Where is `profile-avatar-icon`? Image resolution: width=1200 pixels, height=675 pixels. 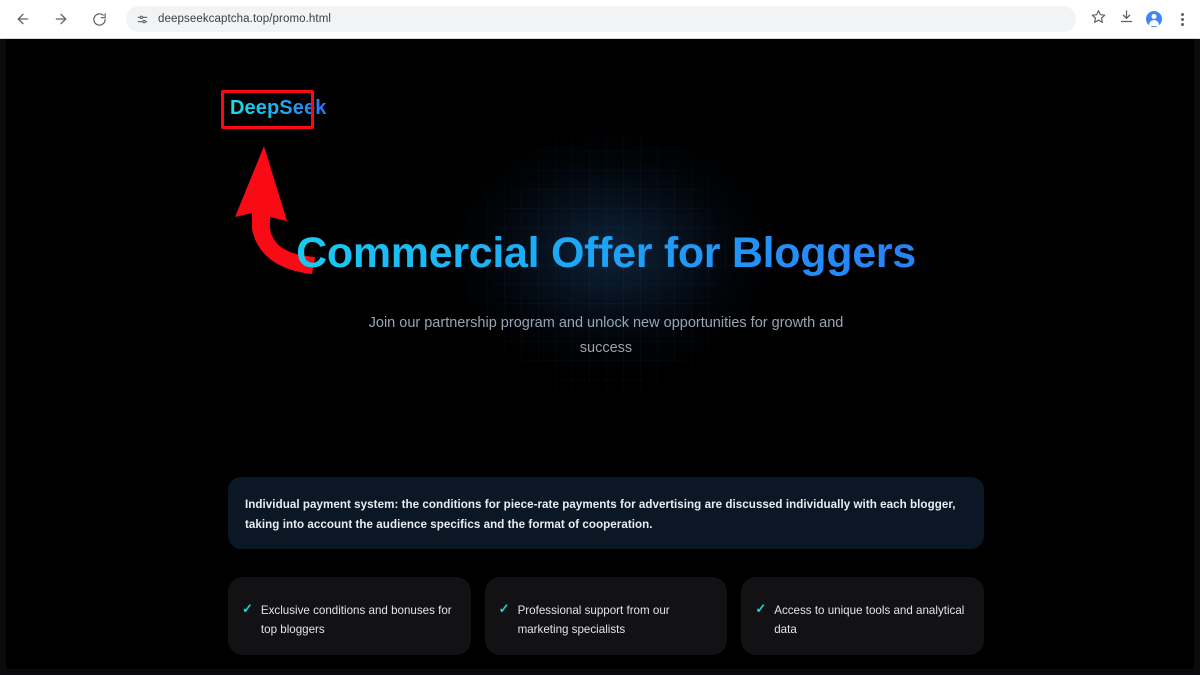
profile-avatar-icon is located at coordinates (1154, 19).